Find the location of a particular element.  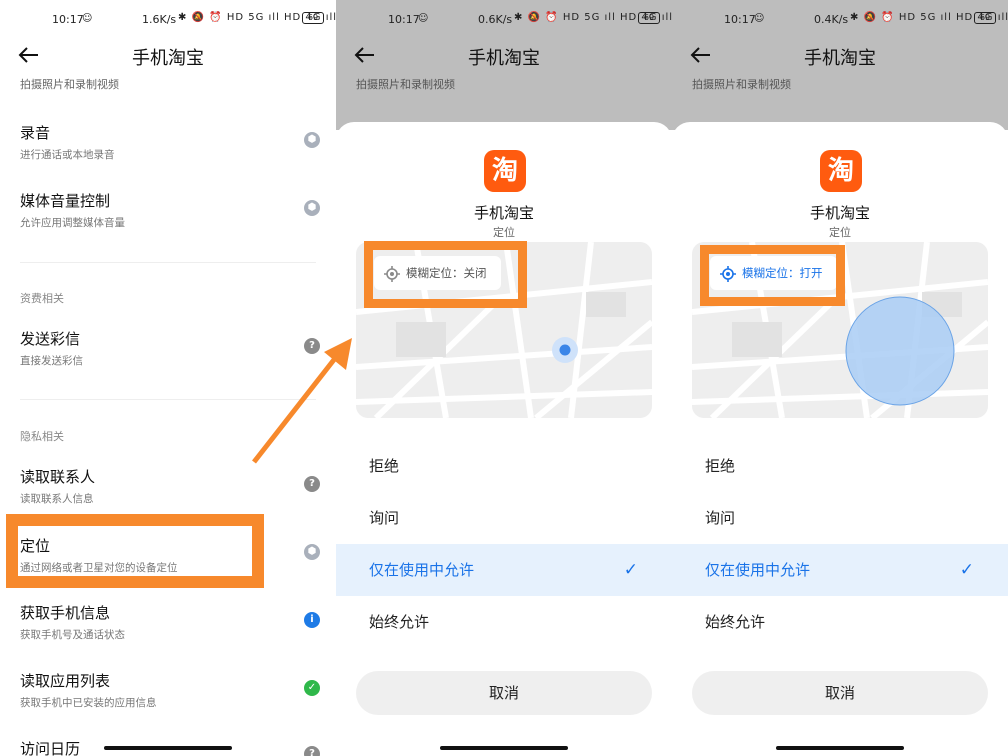

network-speed: 0.6K/s is located at coordinates (495, 19).